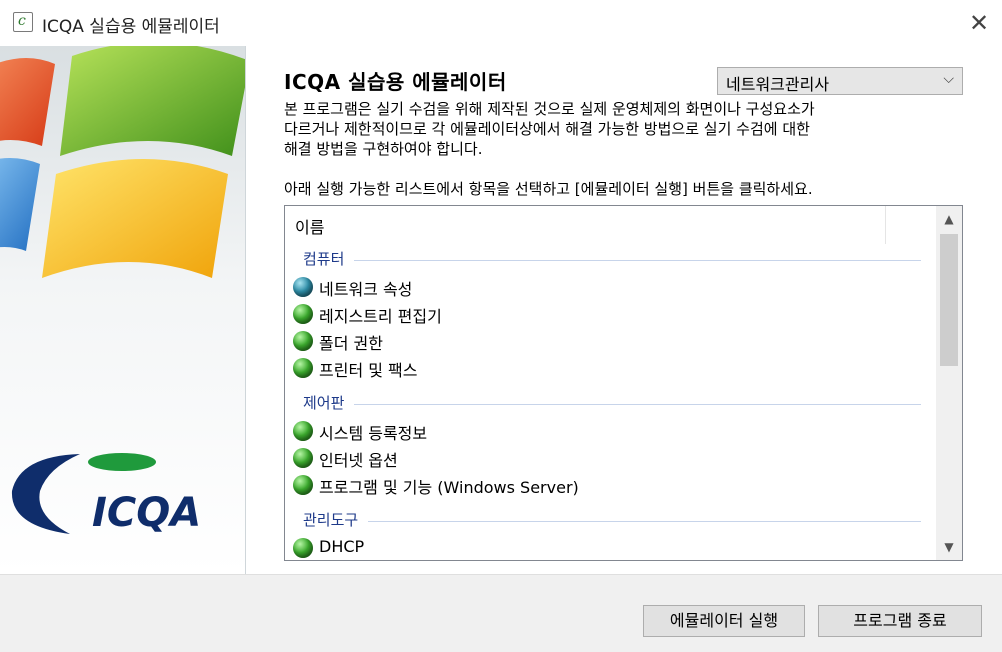 The height and width of the screenshot is (652, 1002). What do you see at coordinates (949, 547) in the screenshot?
I see `scroll-down-icon: ▼` at bounding box center [949, 547].